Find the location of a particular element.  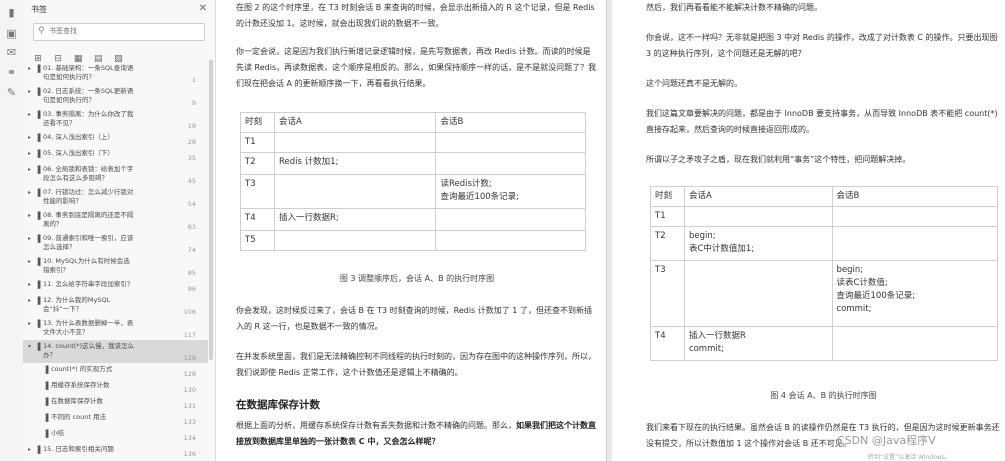

table-row: T1 is located at coordinates (824, 216).